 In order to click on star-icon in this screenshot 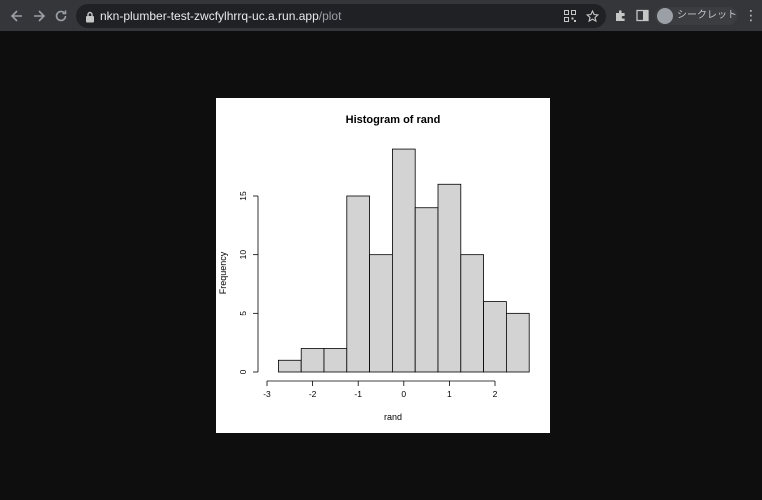, I will do `click(592, 16)`.